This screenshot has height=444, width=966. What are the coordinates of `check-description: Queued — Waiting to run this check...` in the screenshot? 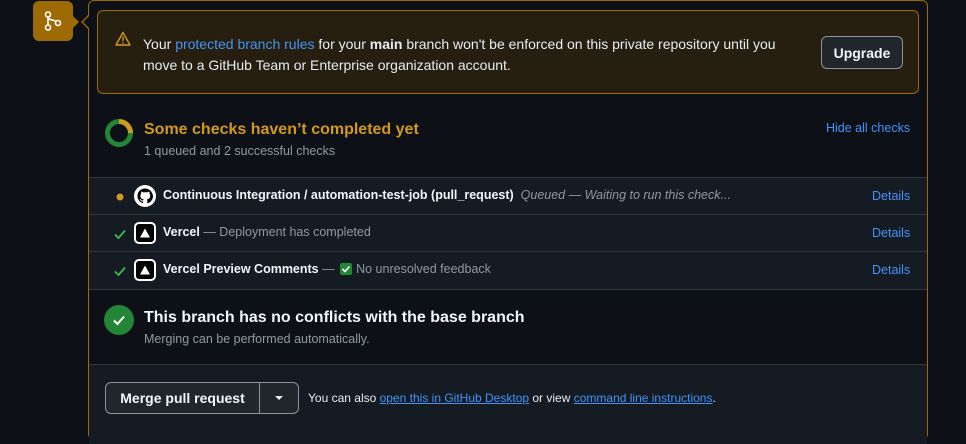 It's located at (625, 195).